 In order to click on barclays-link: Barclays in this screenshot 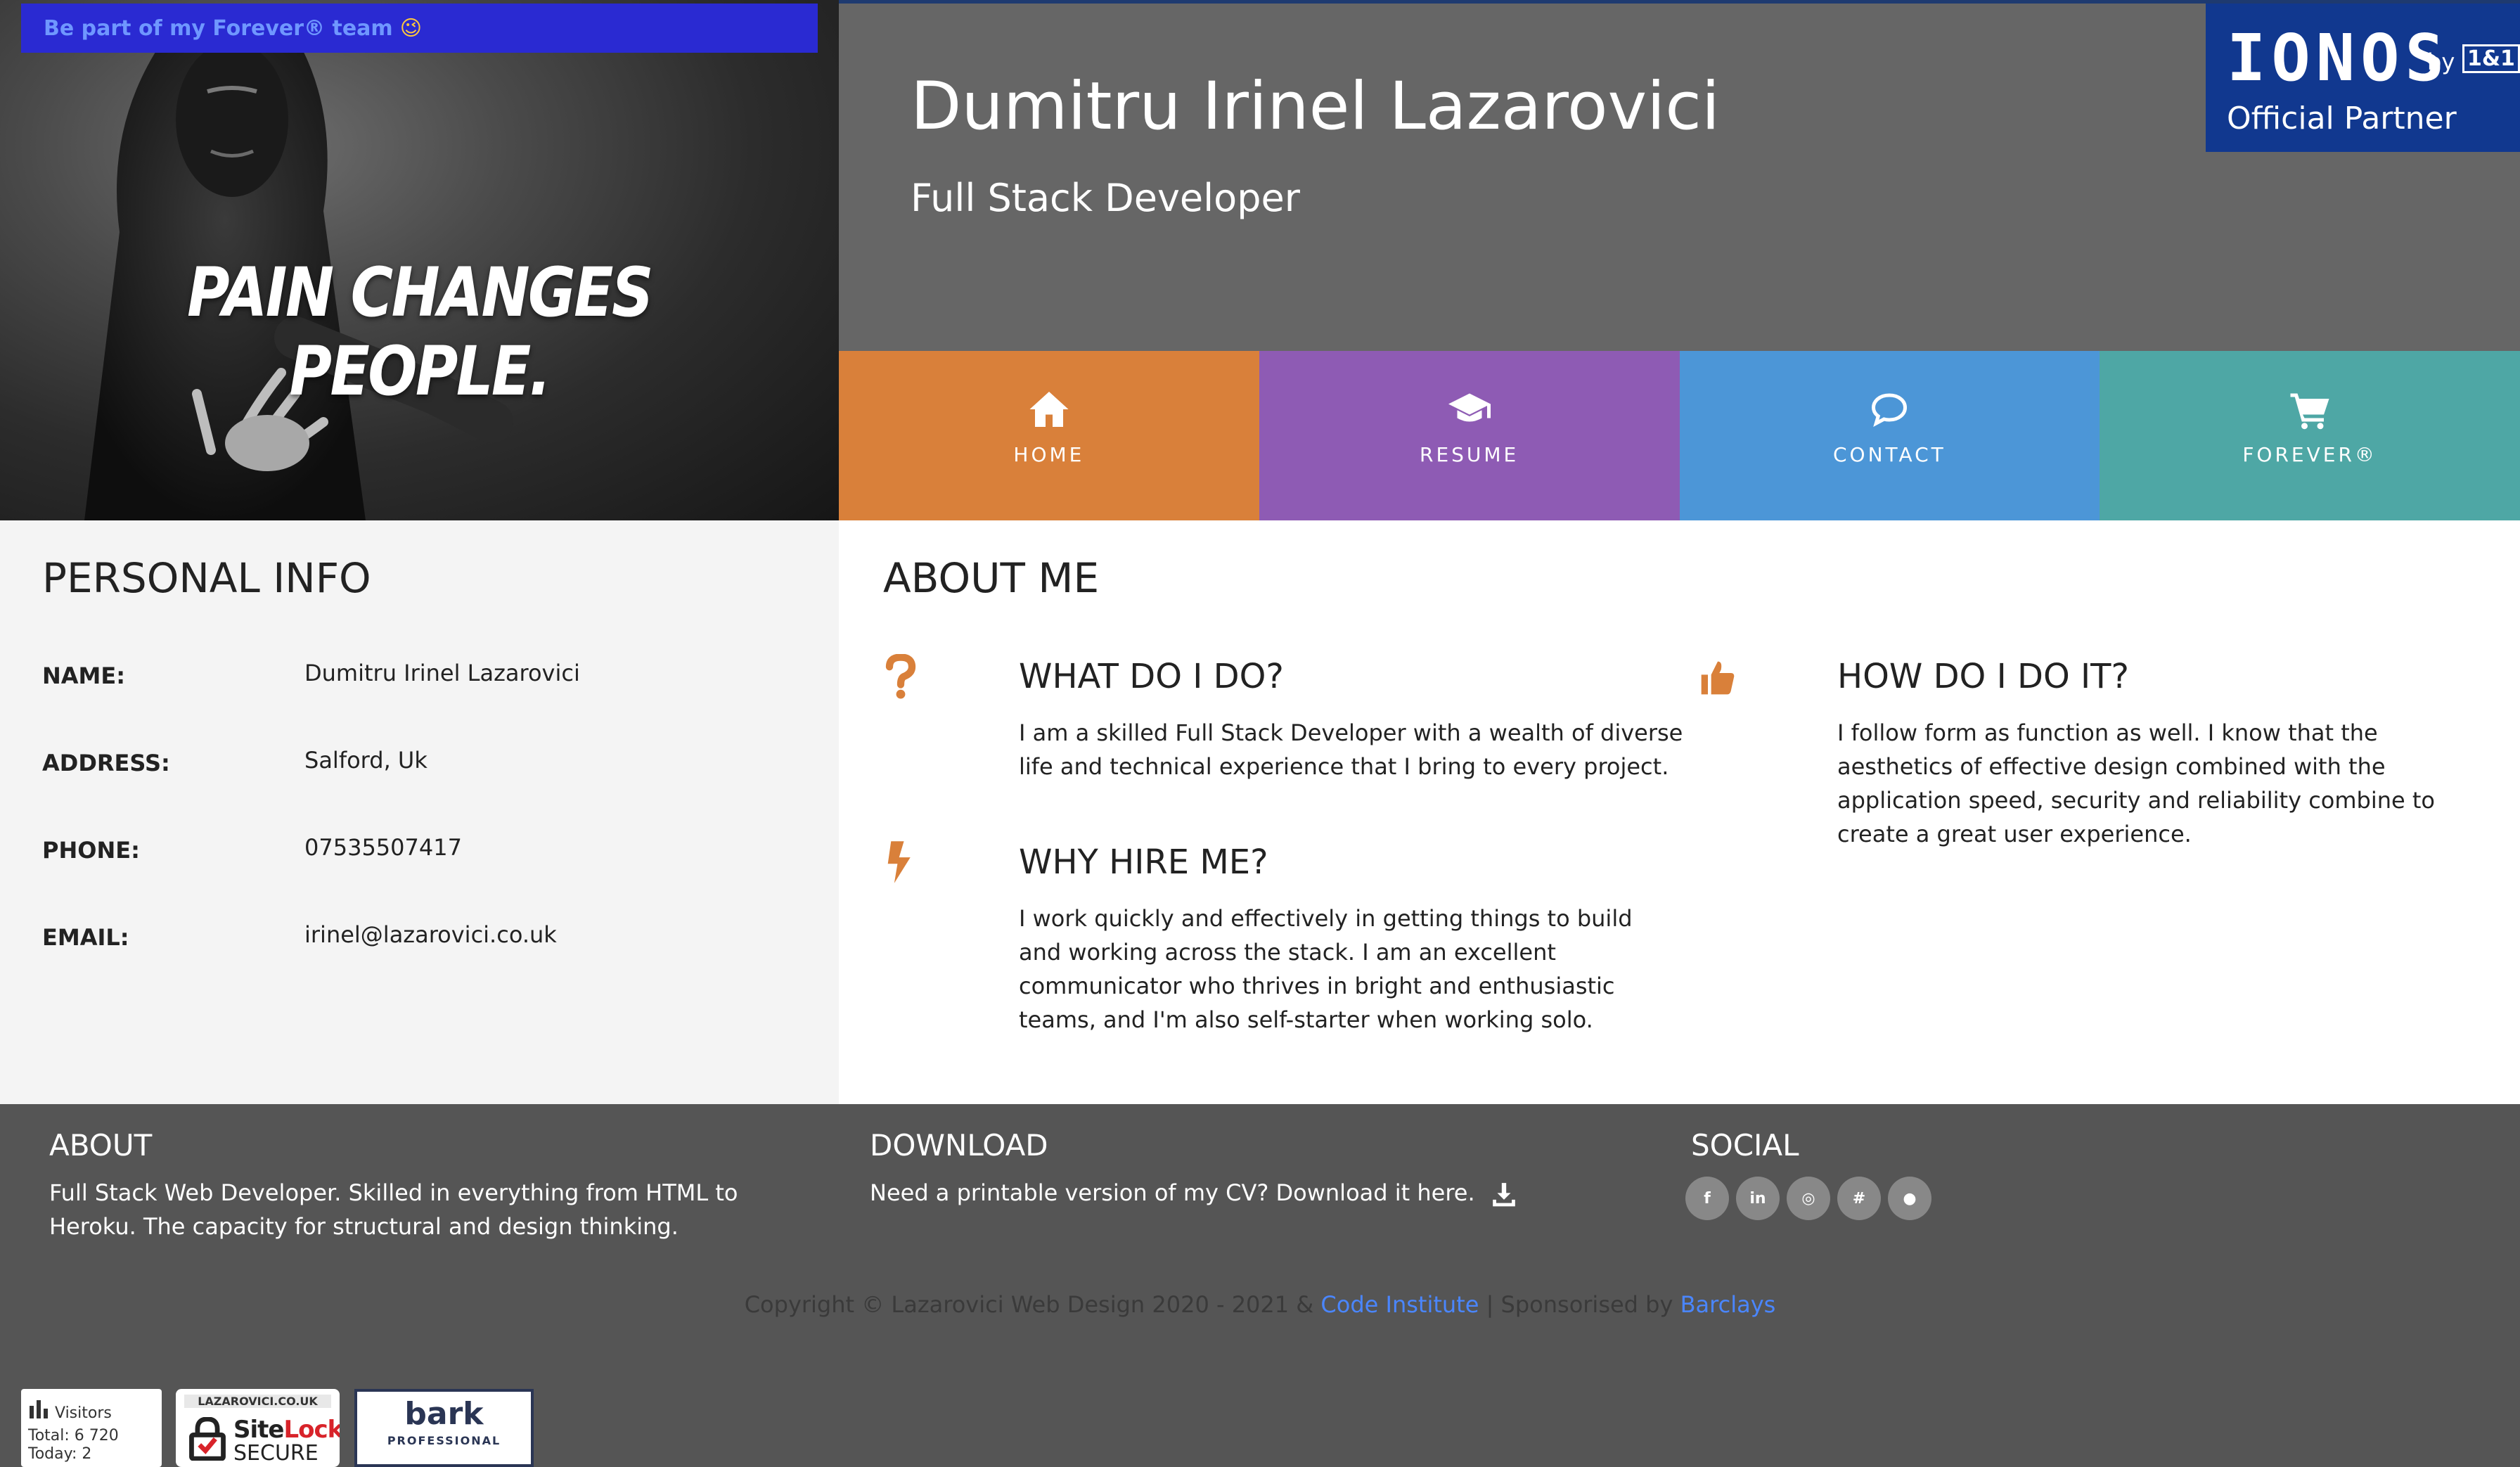, I will do `click(1728, 1304)`.